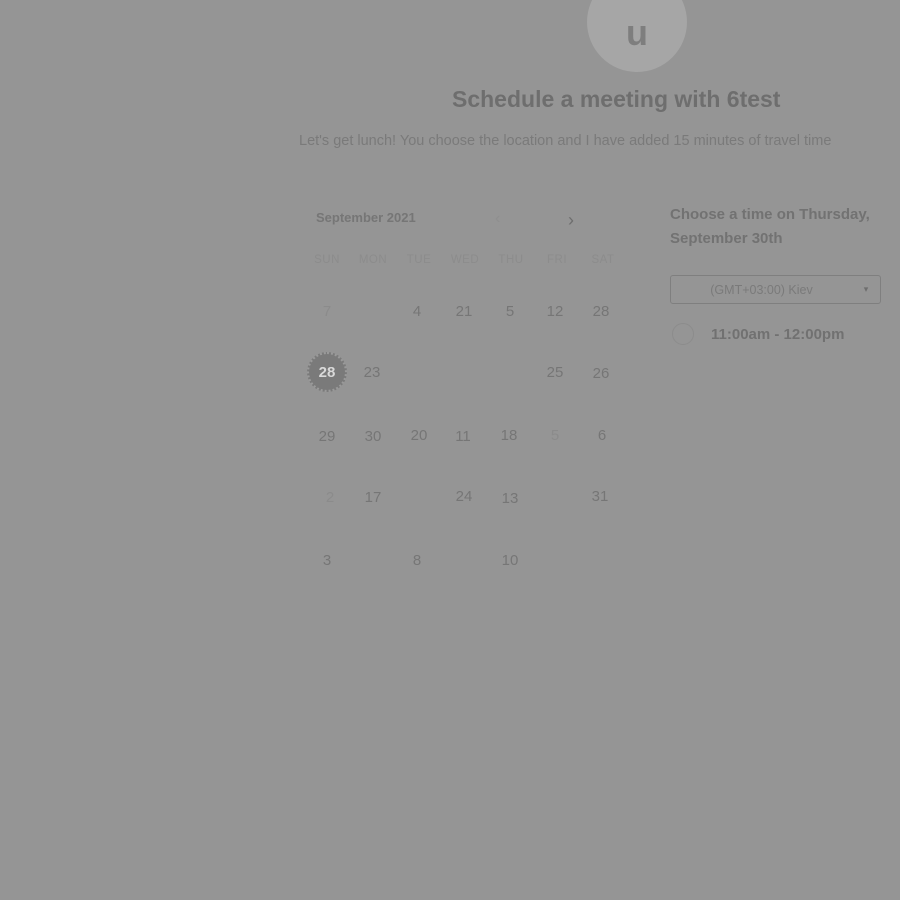  What do you see at coordinates (601, 311) in the screenshot?
I see `calendar-day: 28` at bounding box center [601, 311].